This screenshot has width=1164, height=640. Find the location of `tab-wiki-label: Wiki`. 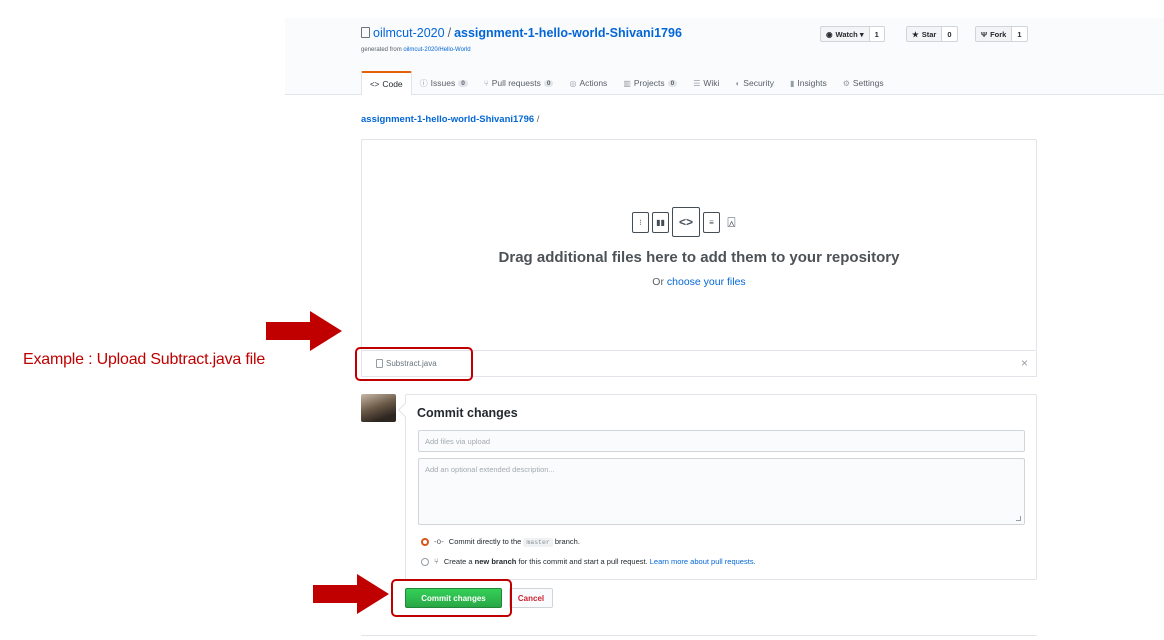

tab-wiki-label: Wiki is located at coordinates (711, 83).